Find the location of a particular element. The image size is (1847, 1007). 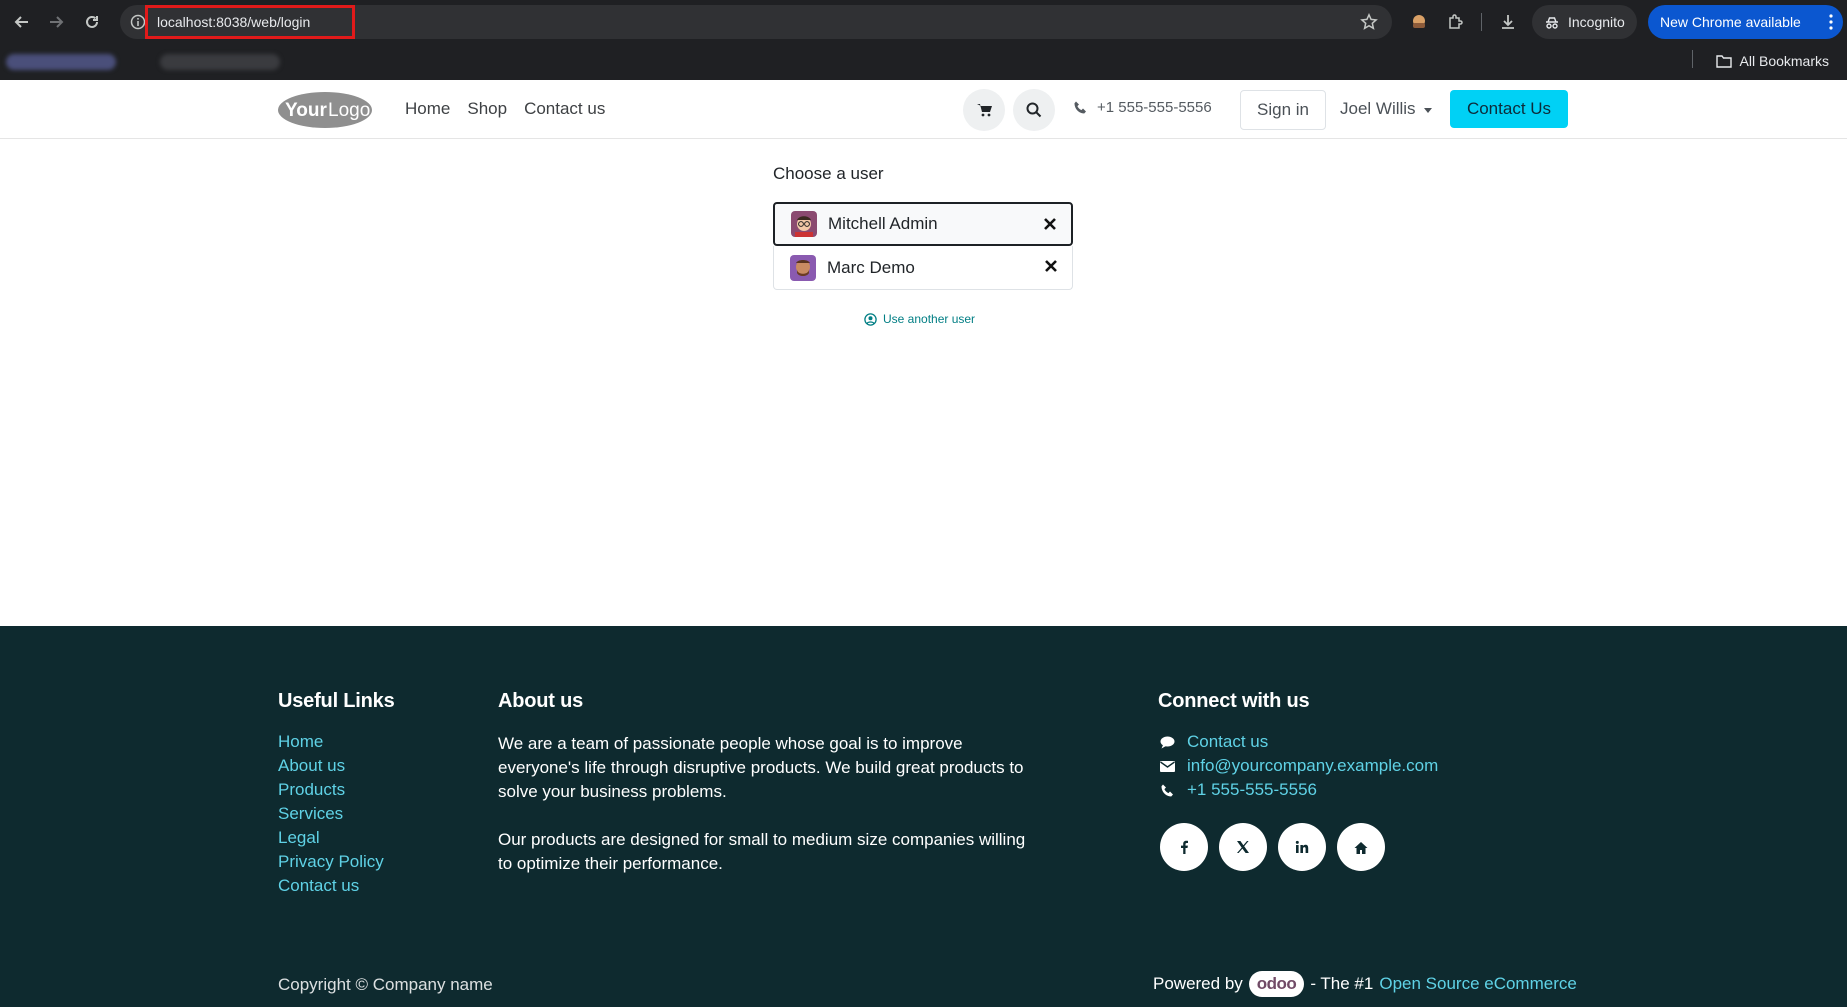

useful-links-title: Useful Links is located at coordinates (336, 701).